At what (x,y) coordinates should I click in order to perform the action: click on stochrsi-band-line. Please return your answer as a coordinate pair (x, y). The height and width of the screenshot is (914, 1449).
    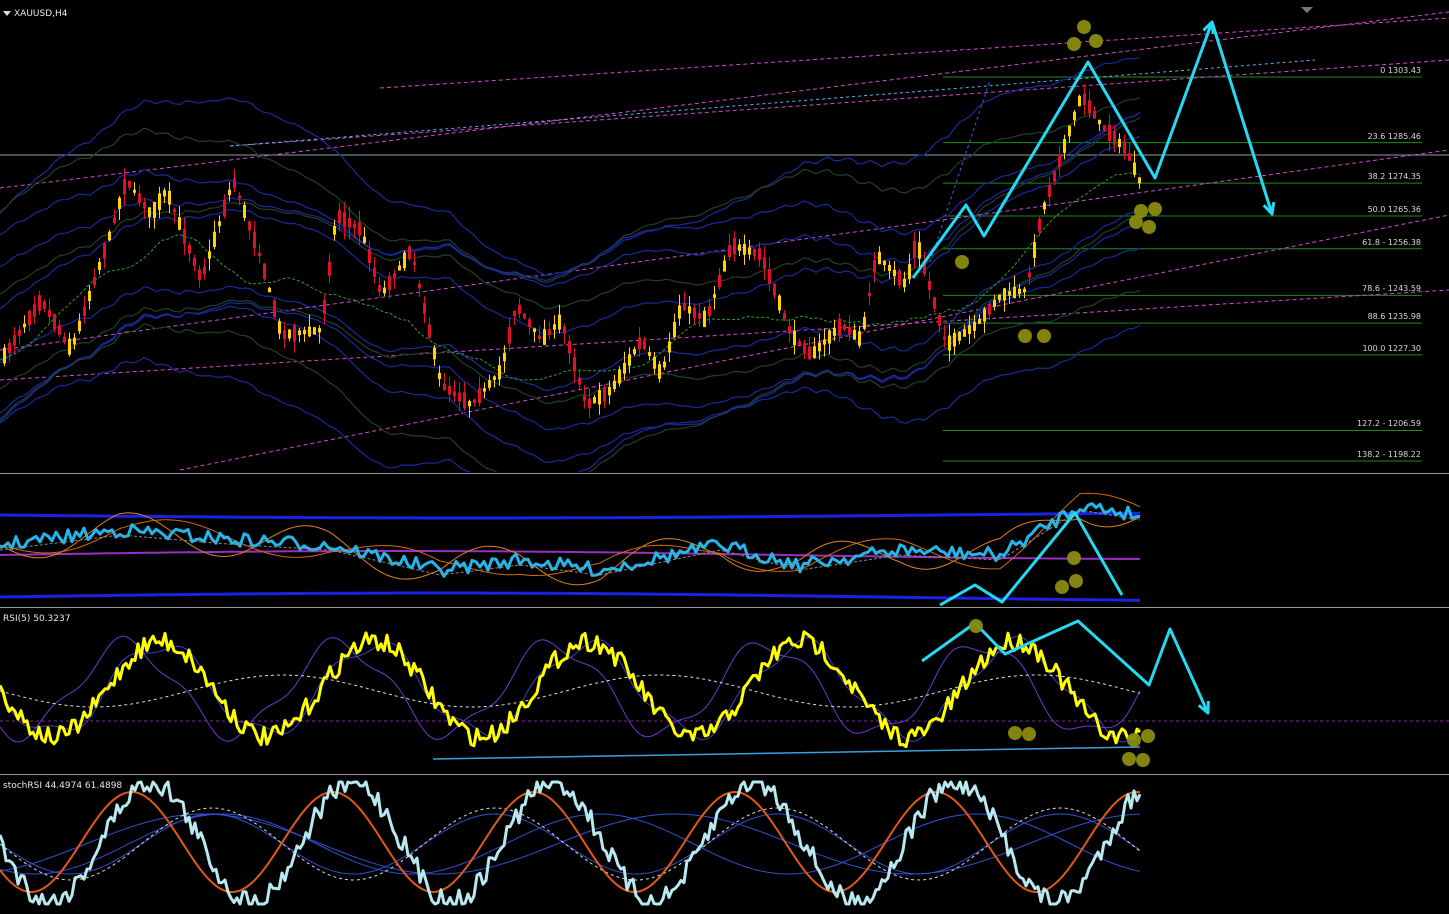
    Looking at the image, I should click on (570, 844).